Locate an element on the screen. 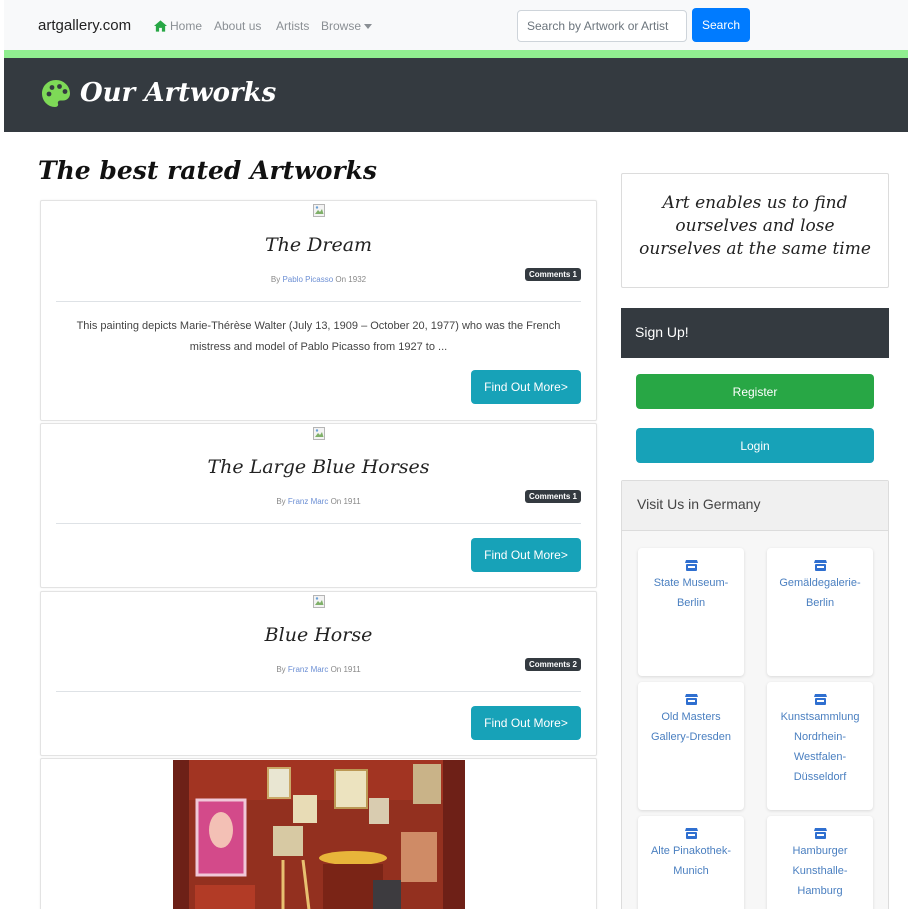  artwork-byline: By Pablo Picasso On 1932 is located at coordinates (318, 279).